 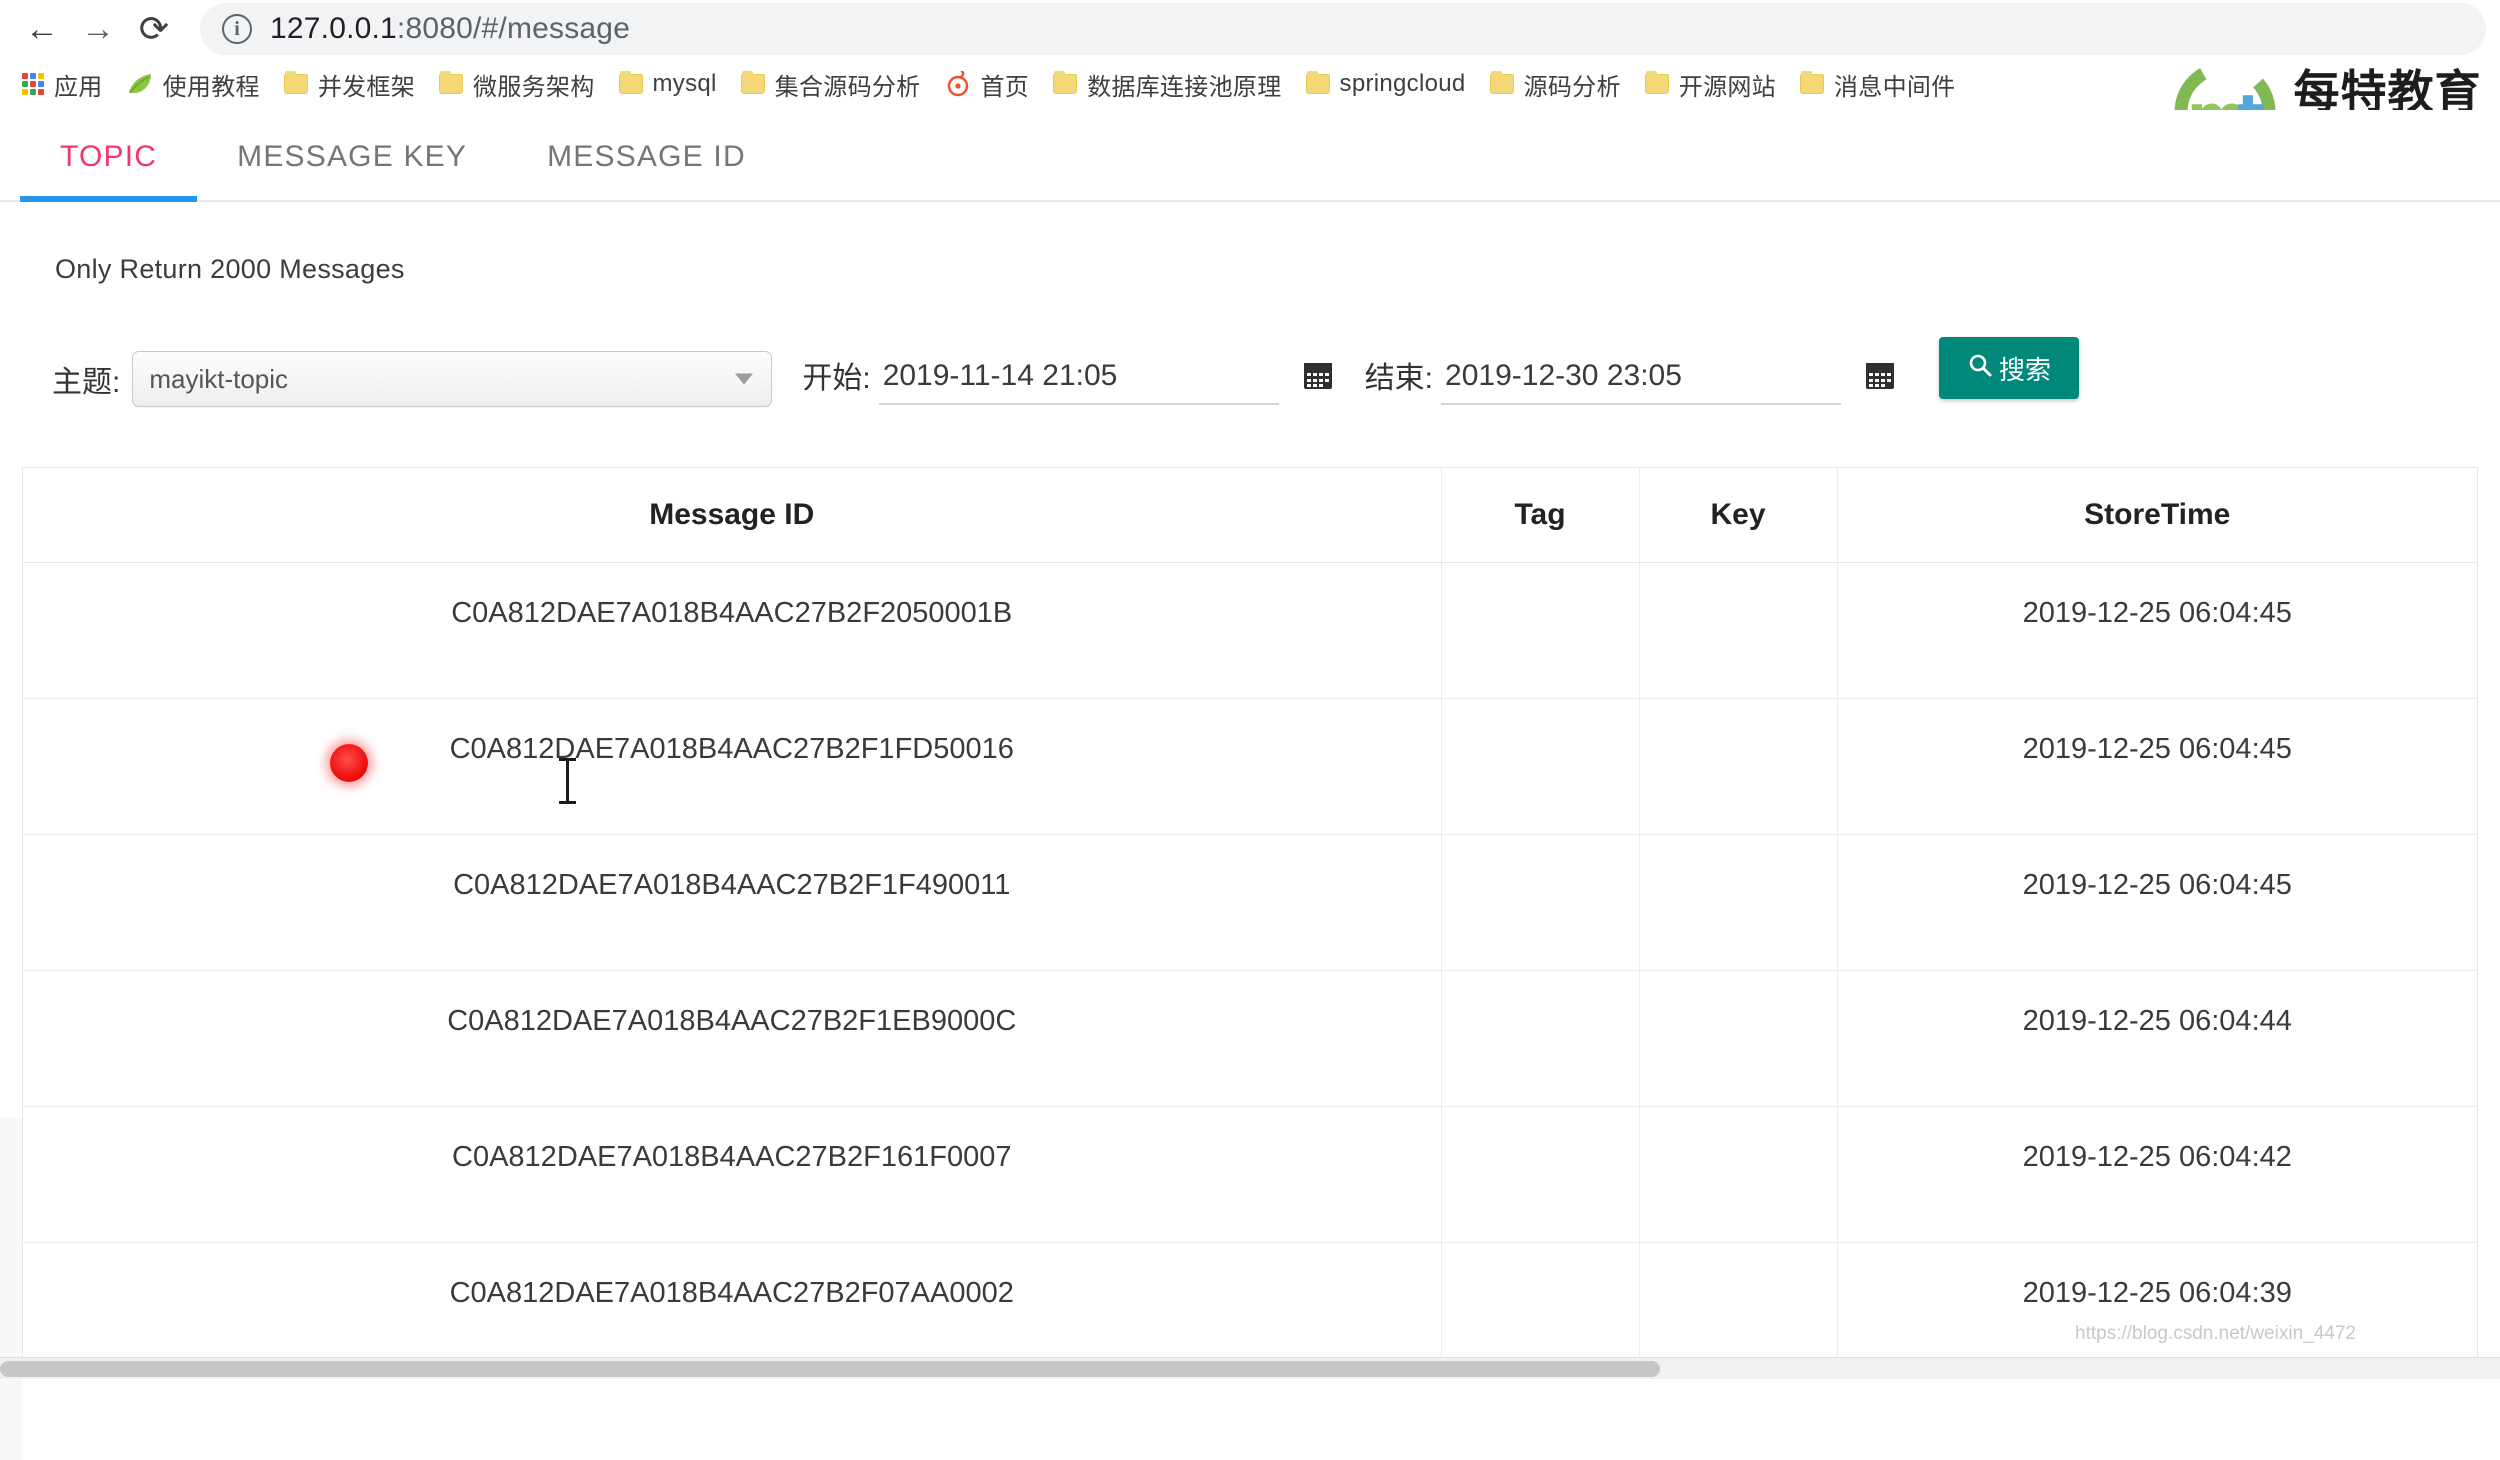 What do you see at coordinates (1402, 83) in the screenshot?
I see `bookmark-label: springcloud` at bounding box center [1402, 83].